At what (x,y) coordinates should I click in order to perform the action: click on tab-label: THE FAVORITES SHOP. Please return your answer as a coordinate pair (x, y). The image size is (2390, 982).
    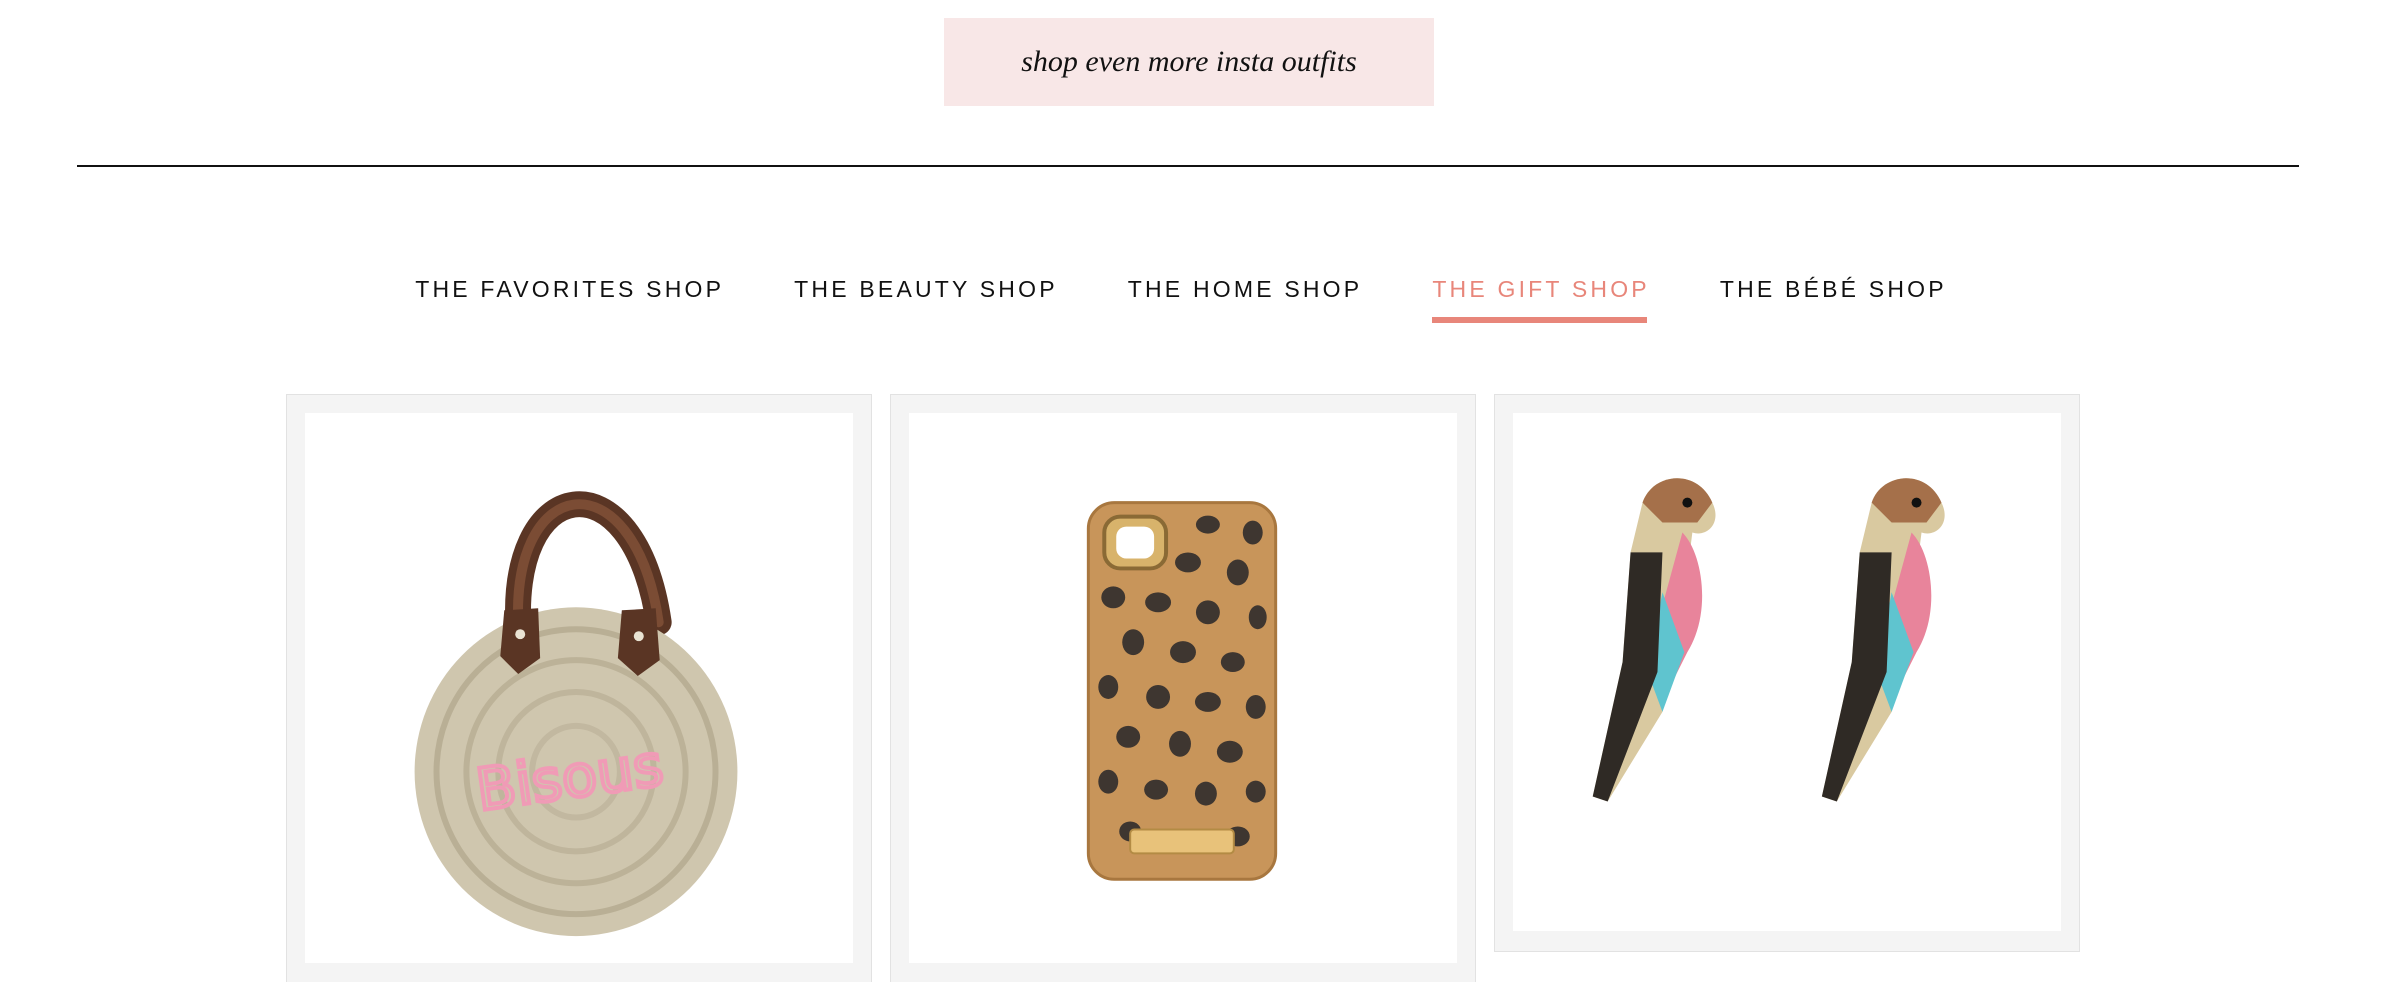
    Looking at the image, I should click on (570, 289).